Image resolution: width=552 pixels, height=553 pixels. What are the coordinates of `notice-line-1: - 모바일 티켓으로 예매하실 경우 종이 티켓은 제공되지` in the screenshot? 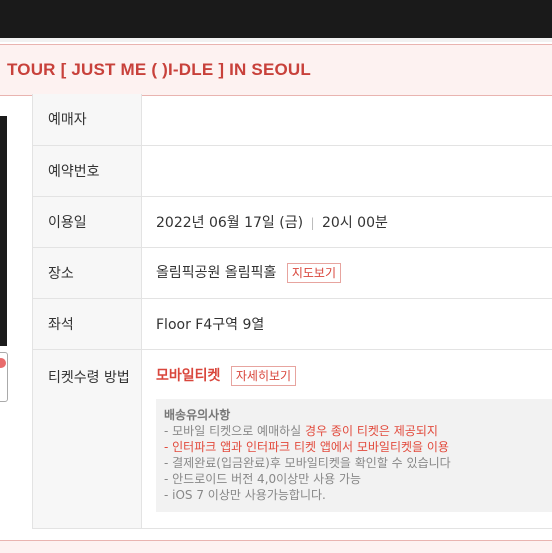 It's located at (354, 431).